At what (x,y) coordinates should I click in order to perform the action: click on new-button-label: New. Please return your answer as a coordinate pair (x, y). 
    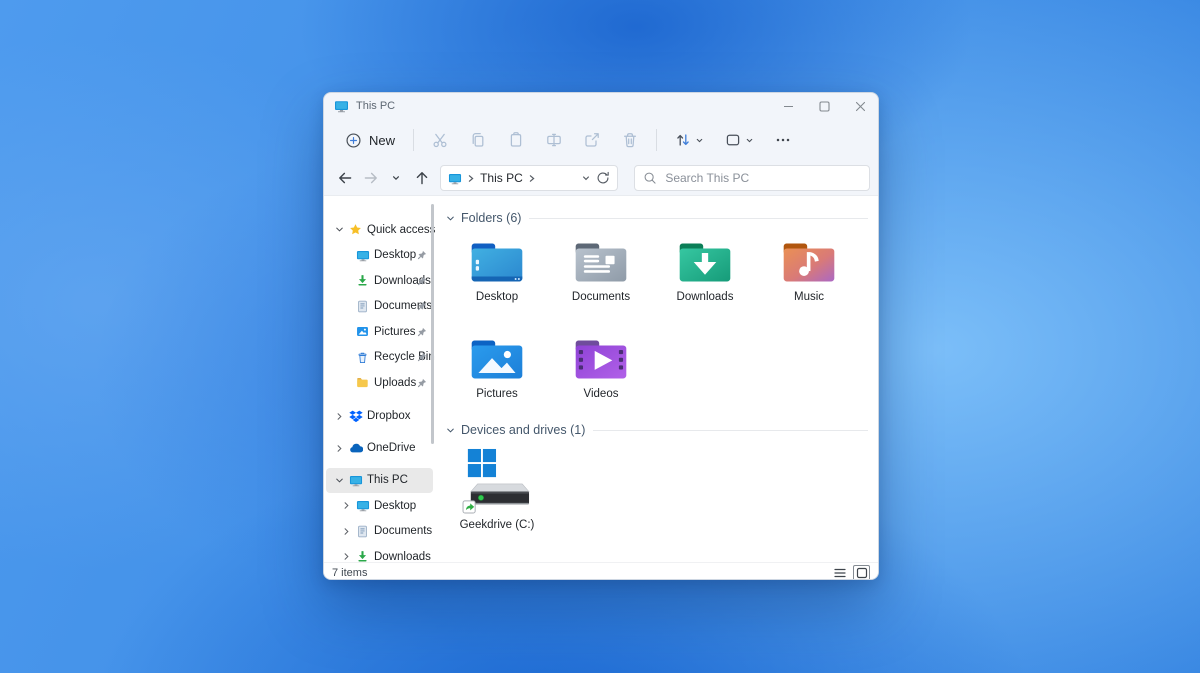
    Looking at the image, I should click on (382, 140).